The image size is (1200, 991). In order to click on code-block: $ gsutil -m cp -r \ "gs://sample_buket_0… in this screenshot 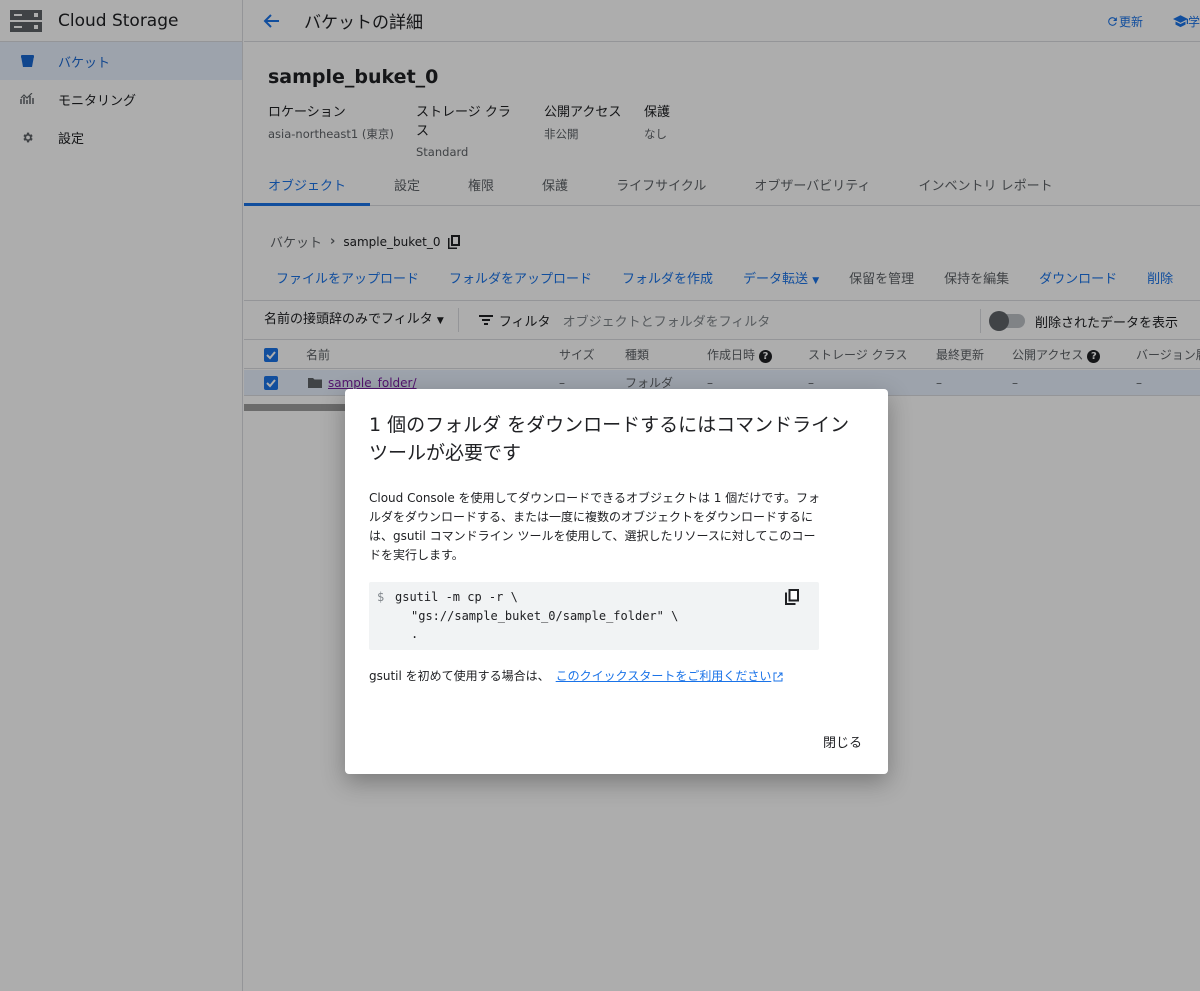, I will do `click(594, 616)`.